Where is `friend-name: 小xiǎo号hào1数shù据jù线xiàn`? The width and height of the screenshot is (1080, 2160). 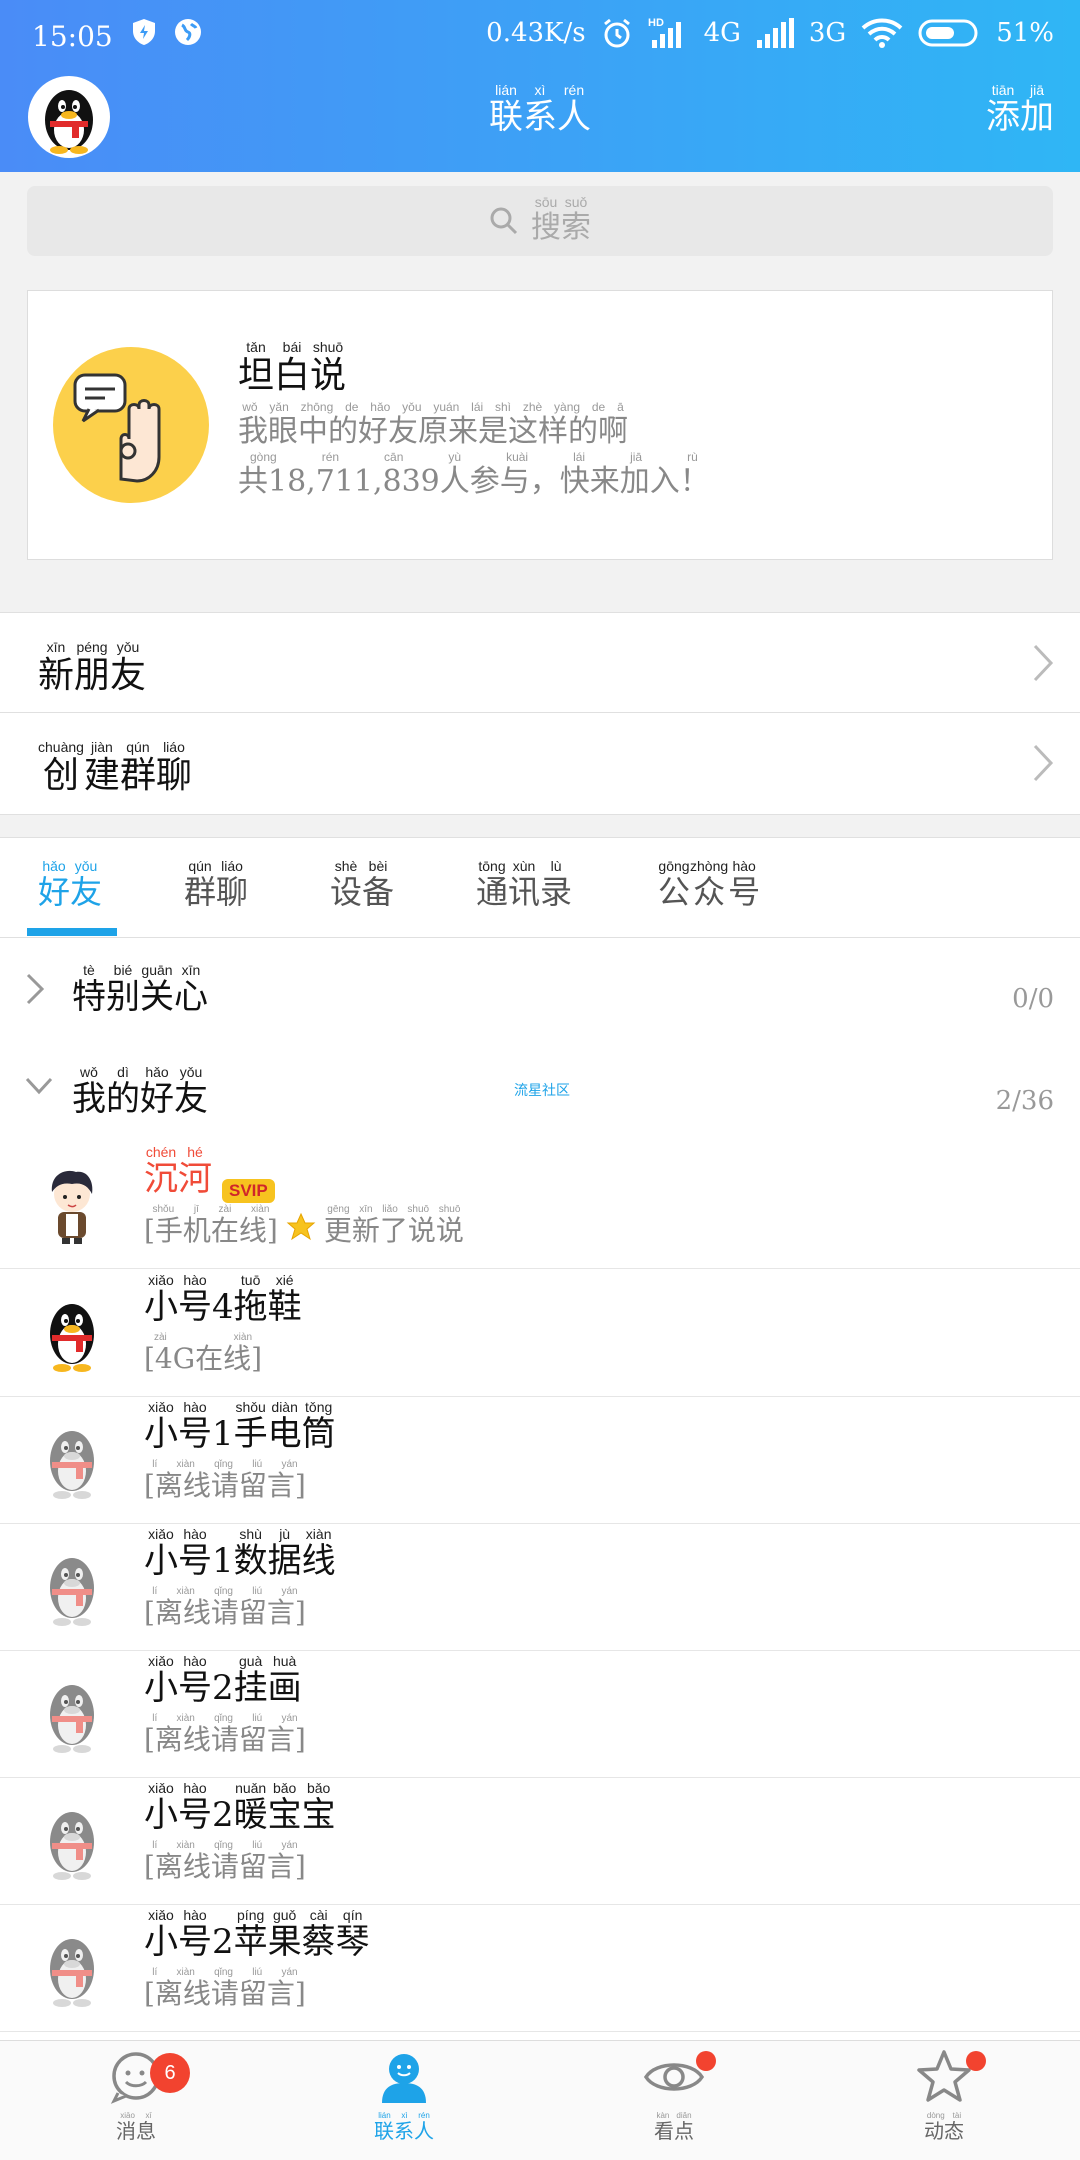
friend-name: 小xiǎo号hào1数shù据jù线xiàn is located at coordinates (240, 1553).